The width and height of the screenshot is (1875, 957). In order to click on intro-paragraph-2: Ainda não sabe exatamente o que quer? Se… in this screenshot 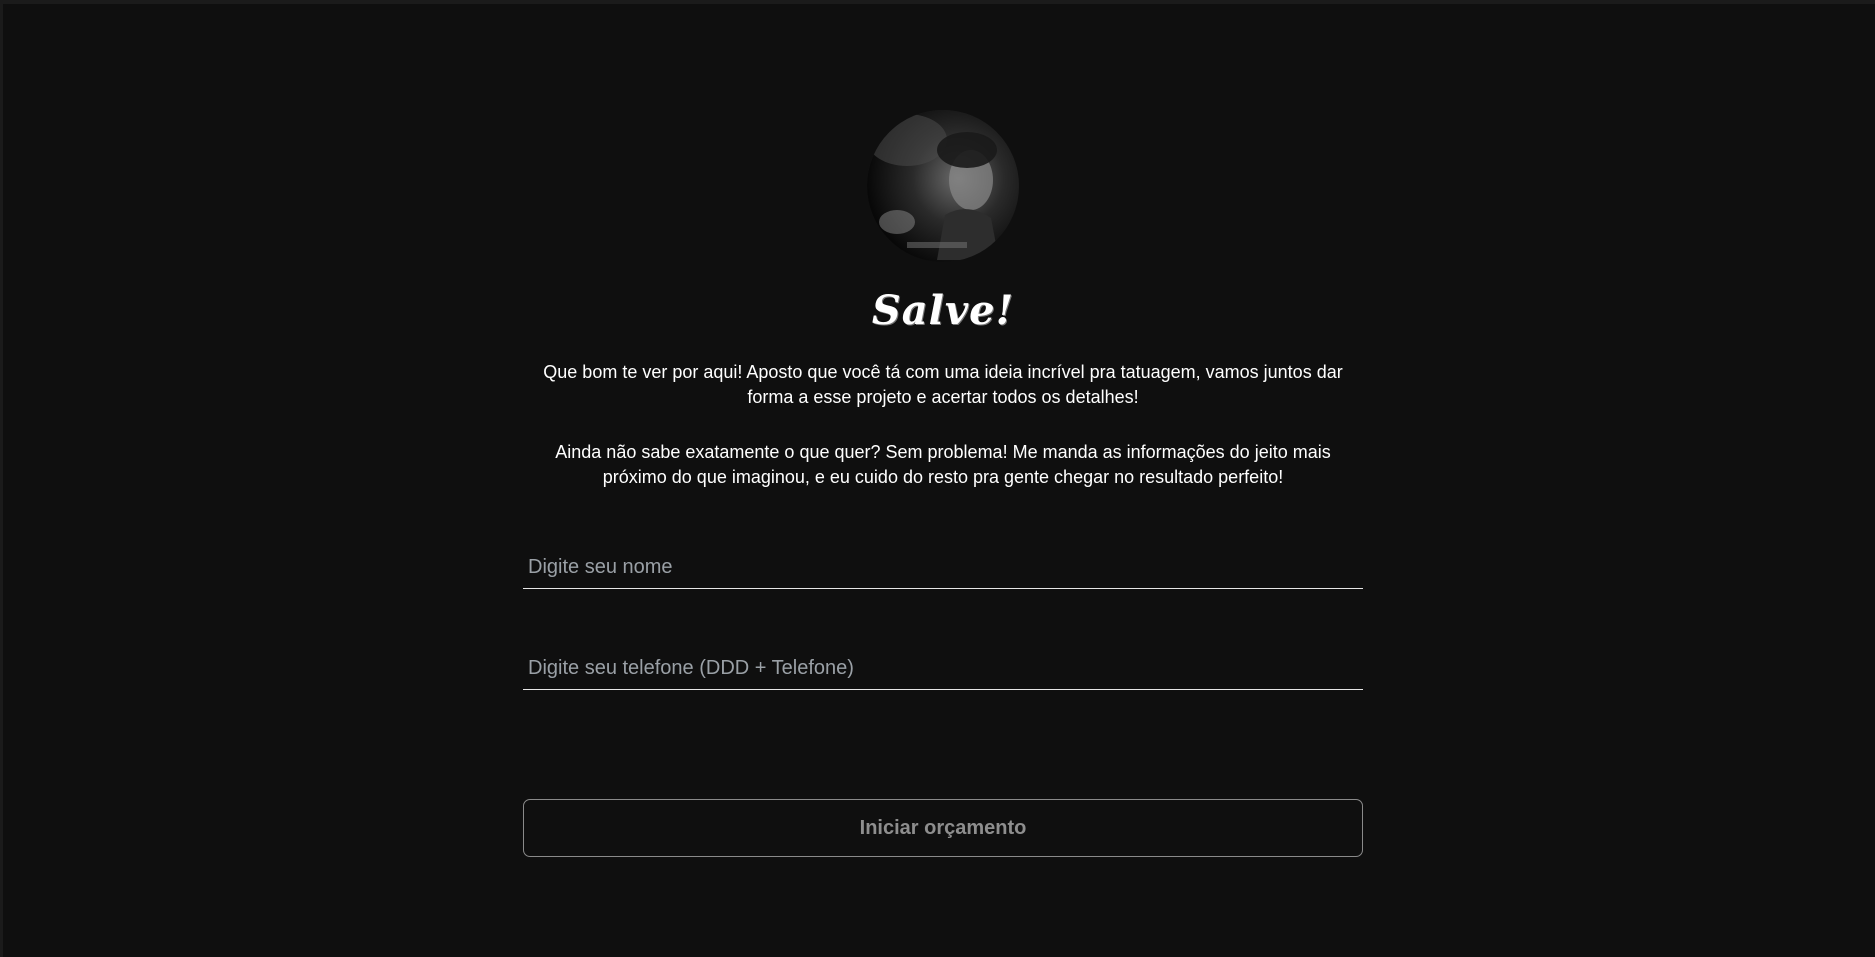, I will do `click(943, 464)`.